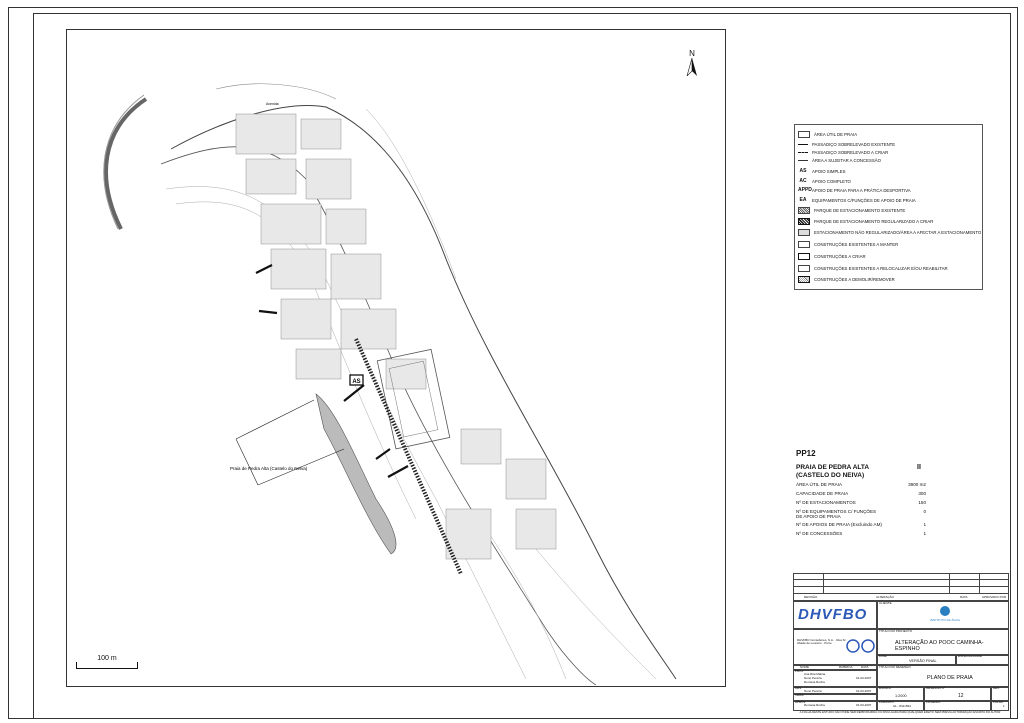 This screenshot has width=1024, height=723. What do you see at coordinates (831, 181) in the screenshot?
I see `legend-label: APOIO COMPLETO` at bounding box center [831, 181].